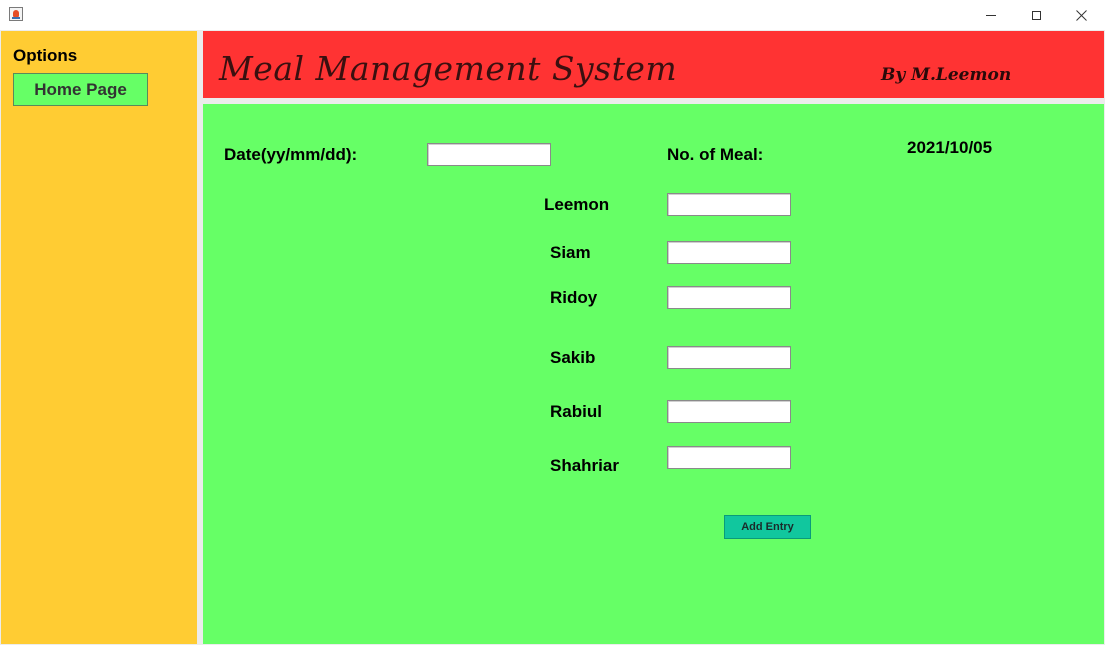  I want to click on app-title: Meal Management System, so click(448, 68).